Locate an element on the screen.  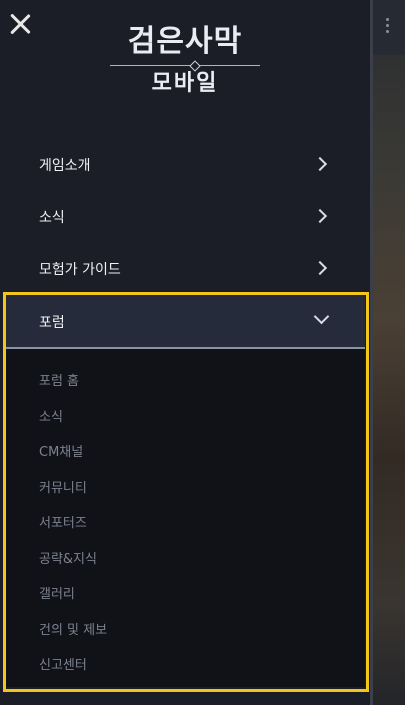
chevron-down-icon is located at coordinates (321, 316).